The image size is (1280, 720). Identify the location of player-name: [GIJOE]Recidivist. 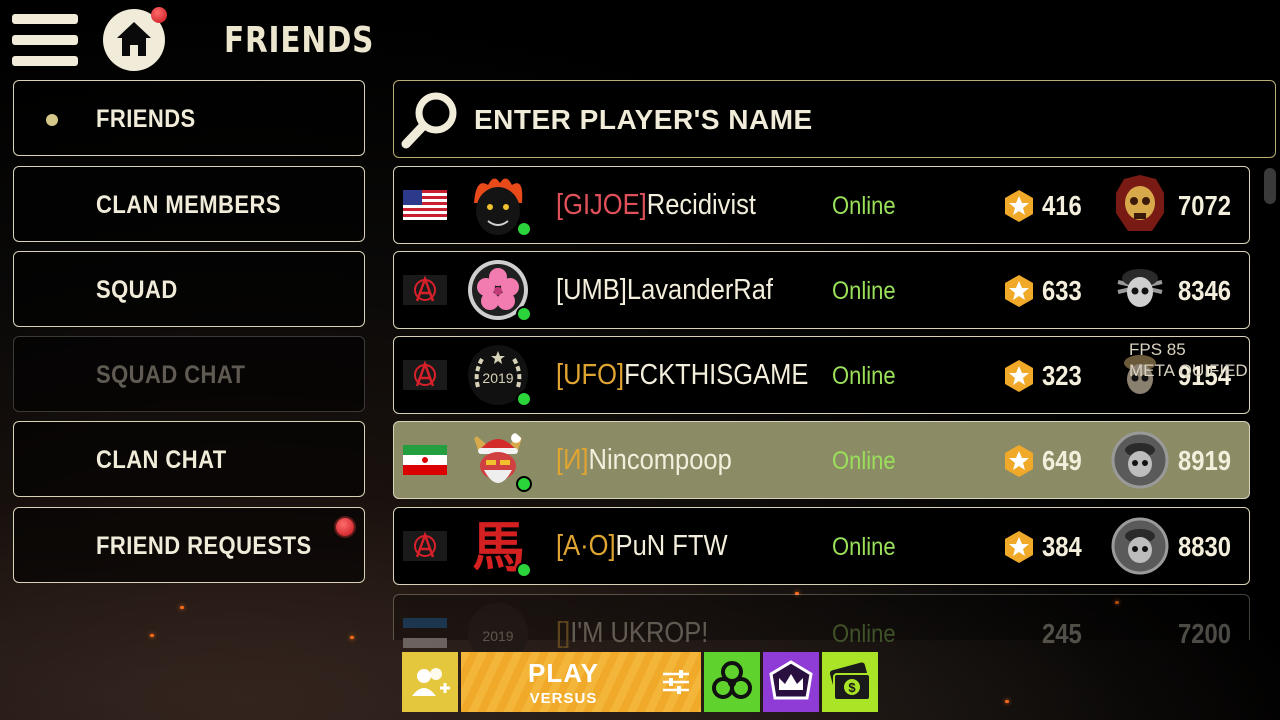
(656, 205).